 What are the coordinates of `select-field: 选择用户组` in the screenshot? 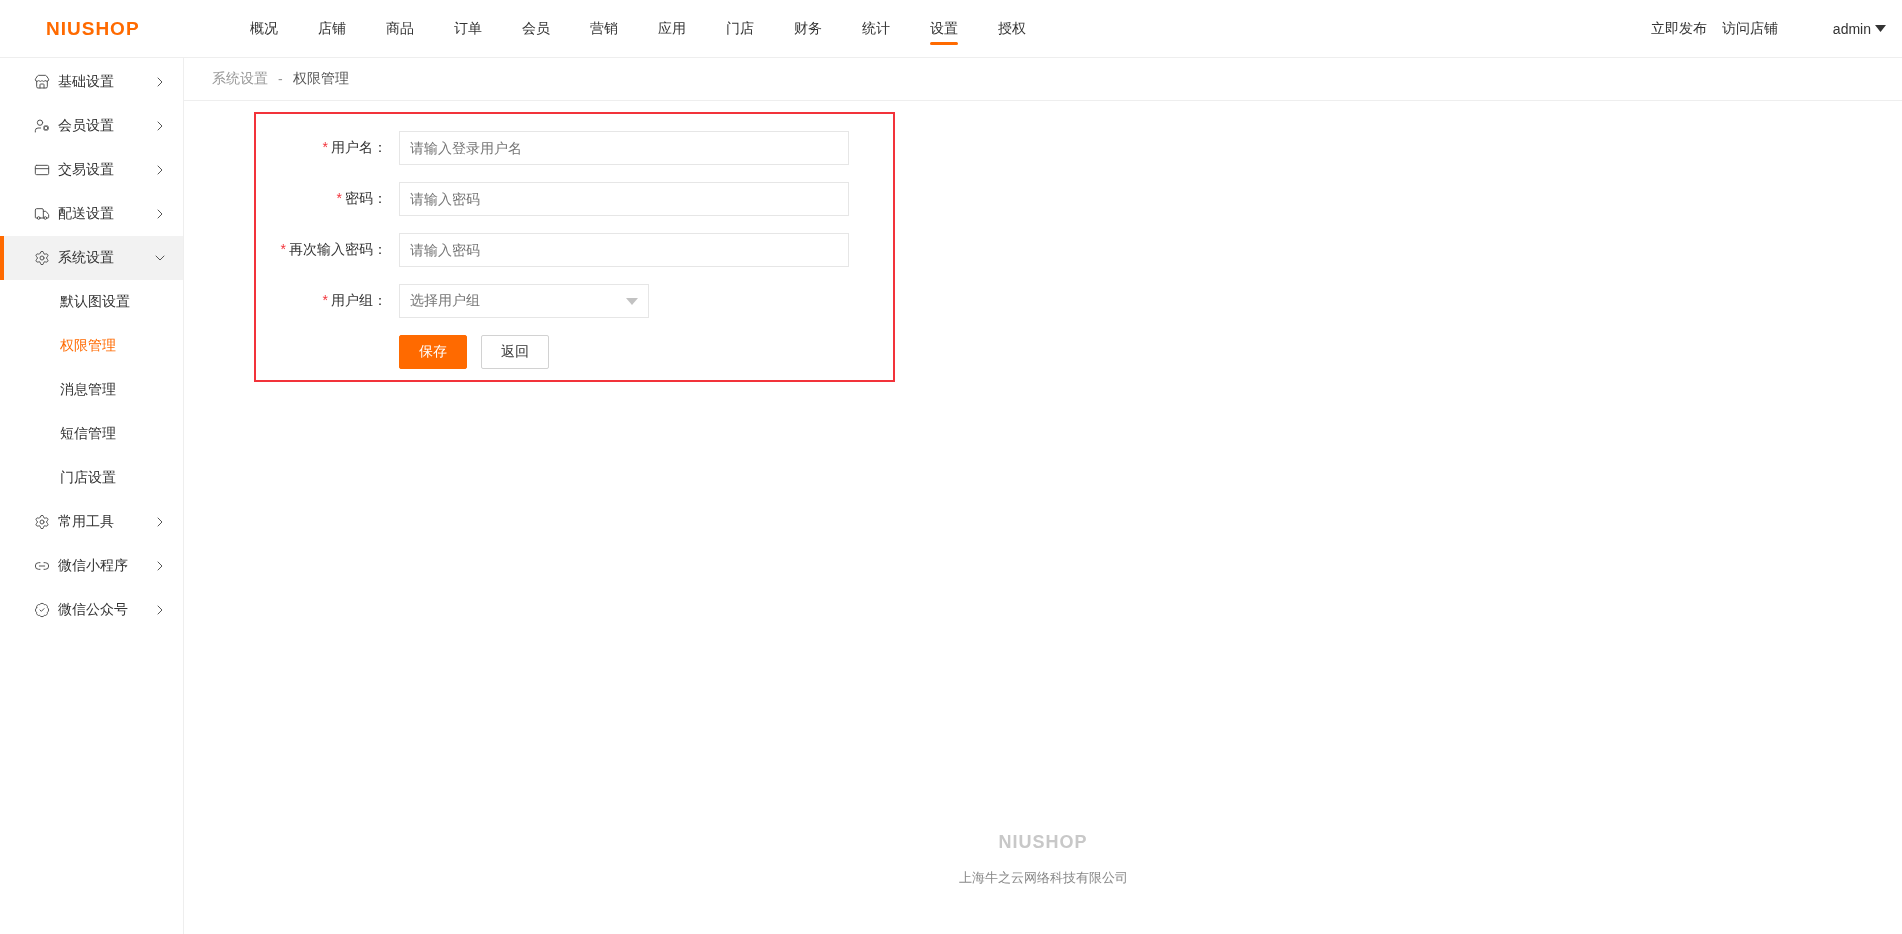 It's located at (524, 301).